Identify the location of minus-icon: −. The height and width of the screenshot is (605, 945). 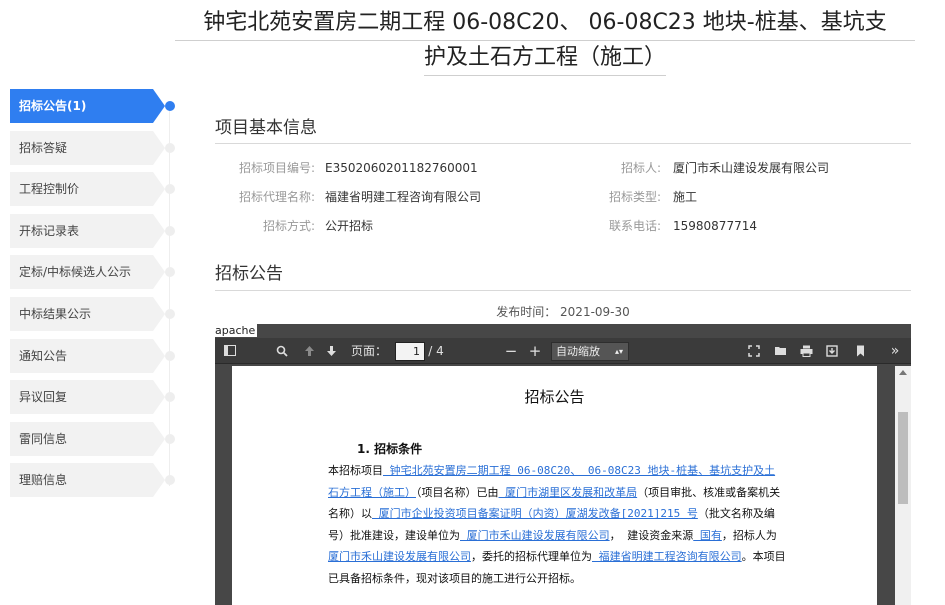
(511, 351).